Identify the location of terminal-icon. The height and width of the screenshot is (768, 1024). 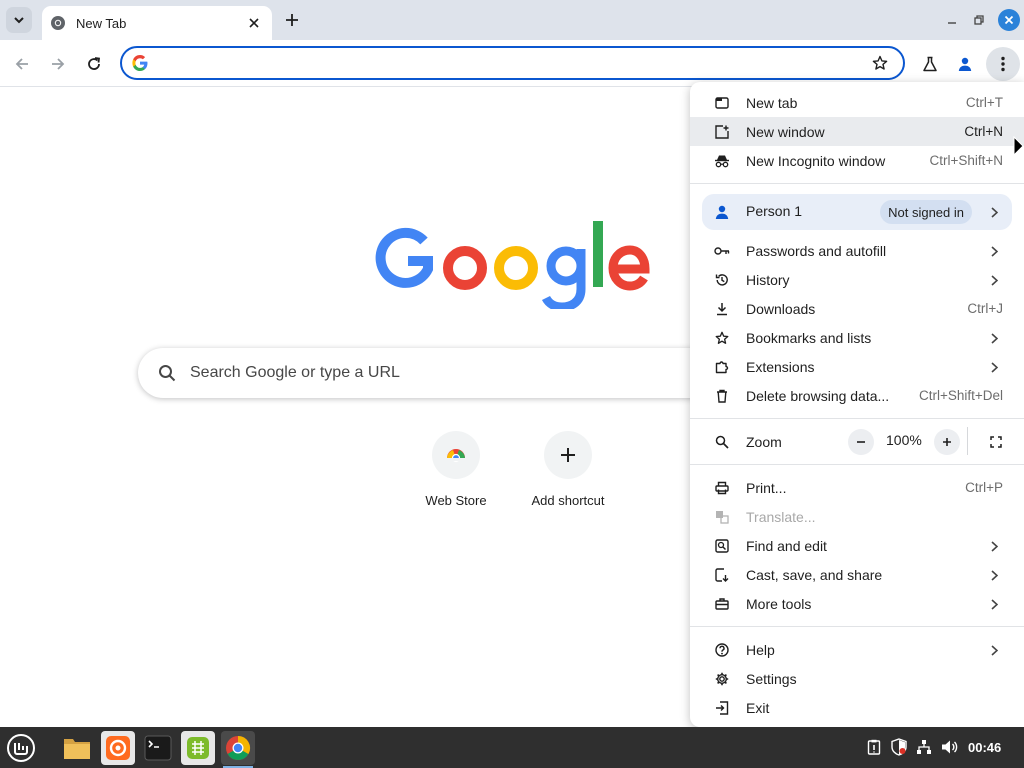
(158, 748).